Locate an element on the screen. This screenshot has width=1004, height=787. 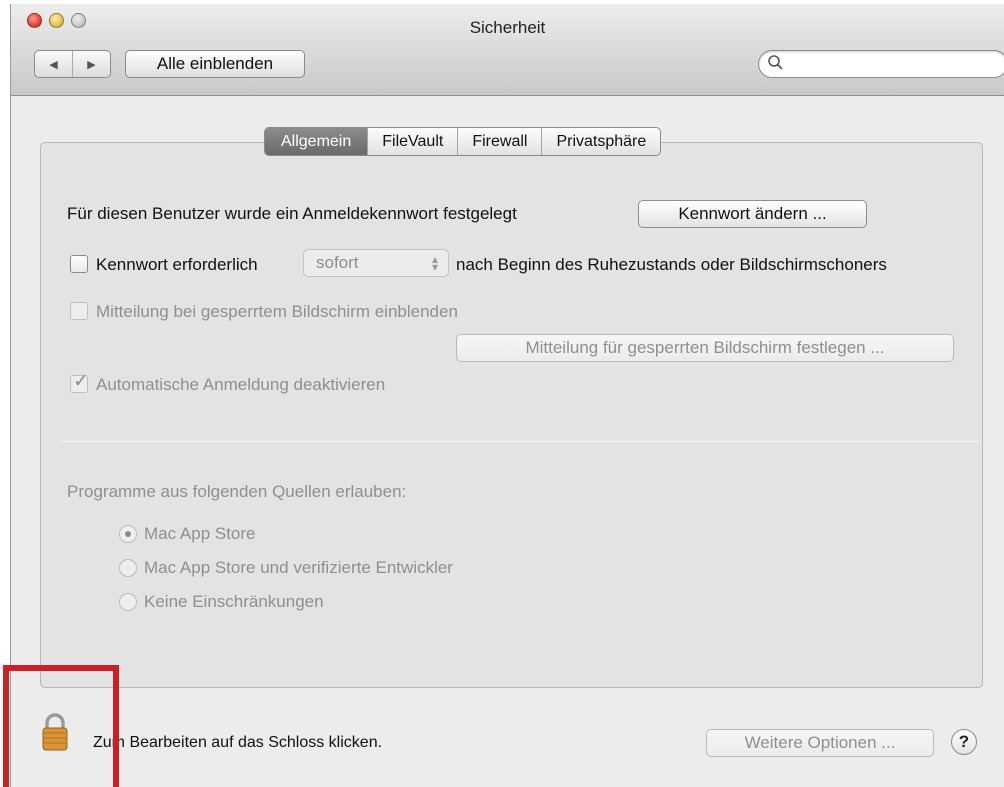
forward-button: ▶ is located at coordinates (91, 64).